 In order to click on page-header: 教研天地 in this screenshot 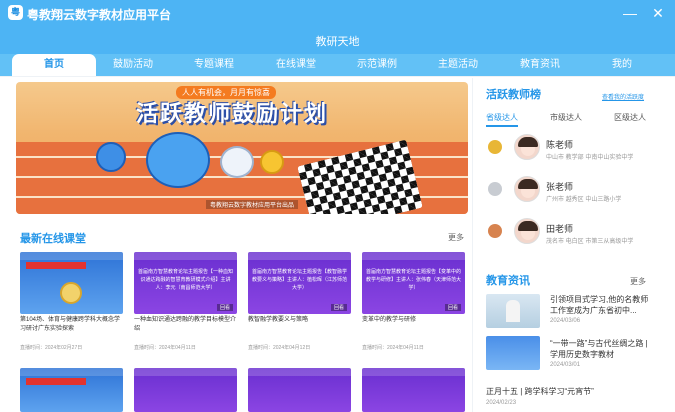, I will do `click(337, 40)`.